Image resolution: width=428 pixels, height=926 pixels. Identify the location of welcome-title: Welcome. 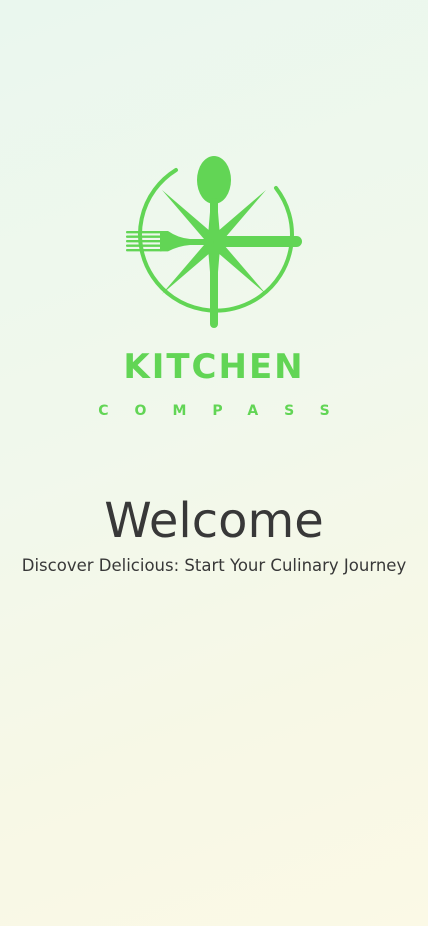
(214, 521).